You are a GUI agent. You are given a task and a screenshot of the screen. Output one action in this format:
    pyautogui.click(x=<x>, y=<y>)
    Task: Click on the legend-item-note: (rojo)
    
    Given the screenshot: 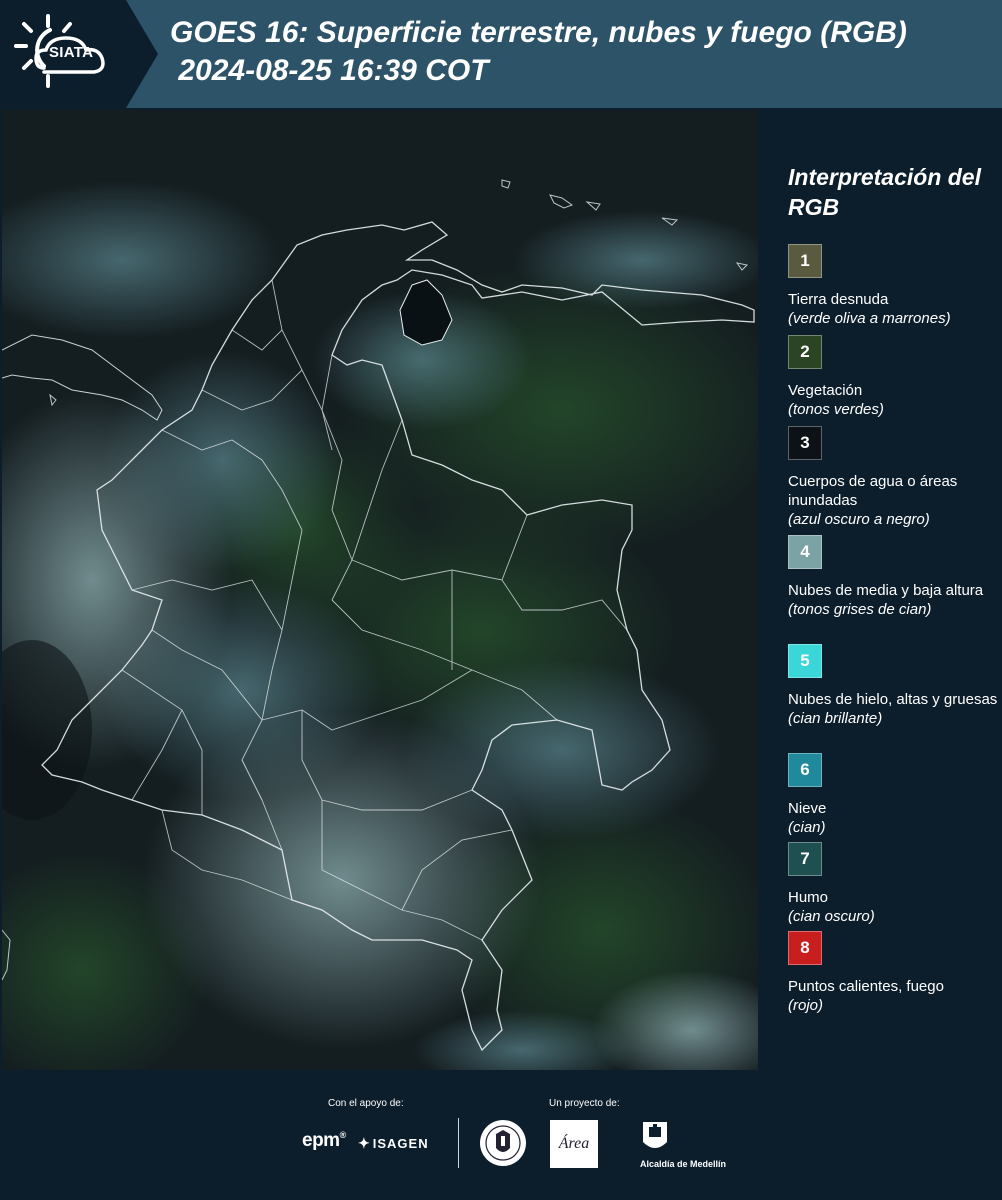 What is the action you would take?
    pyautogui.click(x=806, y=1005)
    